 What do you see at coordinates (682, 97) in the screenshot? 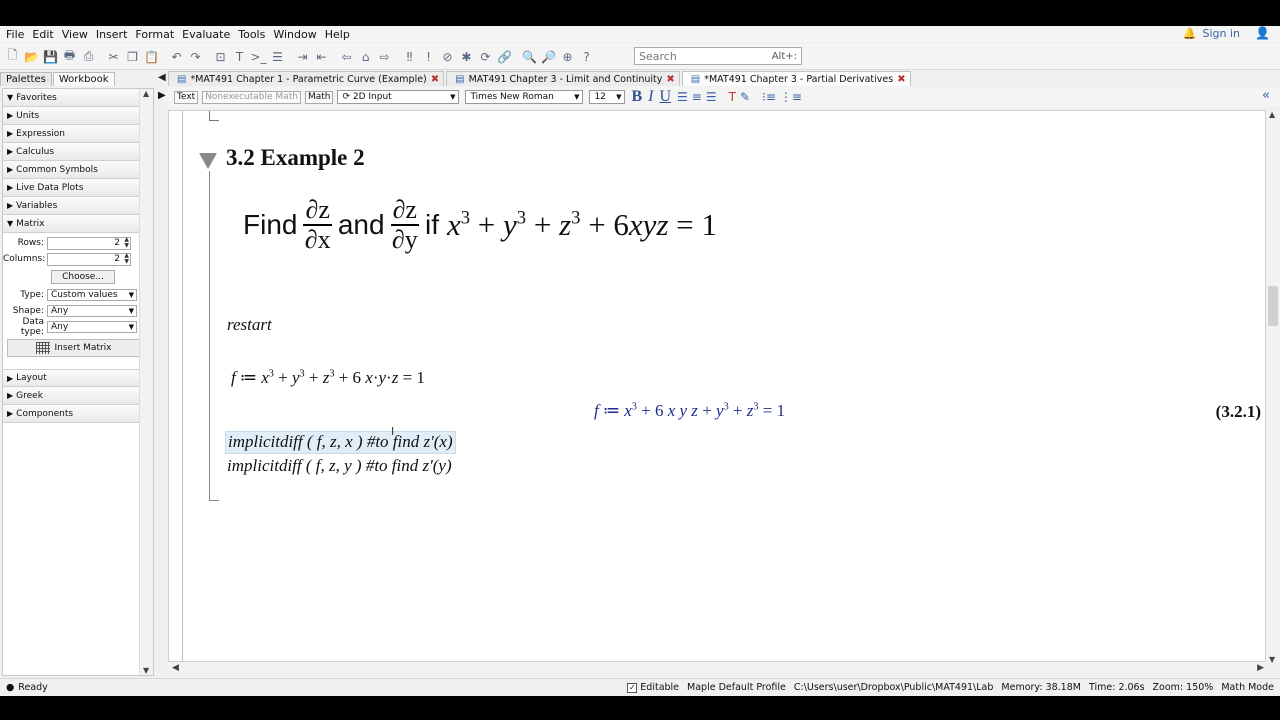
I see `align-left-icon: ☰` at bounding box center [682, 97].